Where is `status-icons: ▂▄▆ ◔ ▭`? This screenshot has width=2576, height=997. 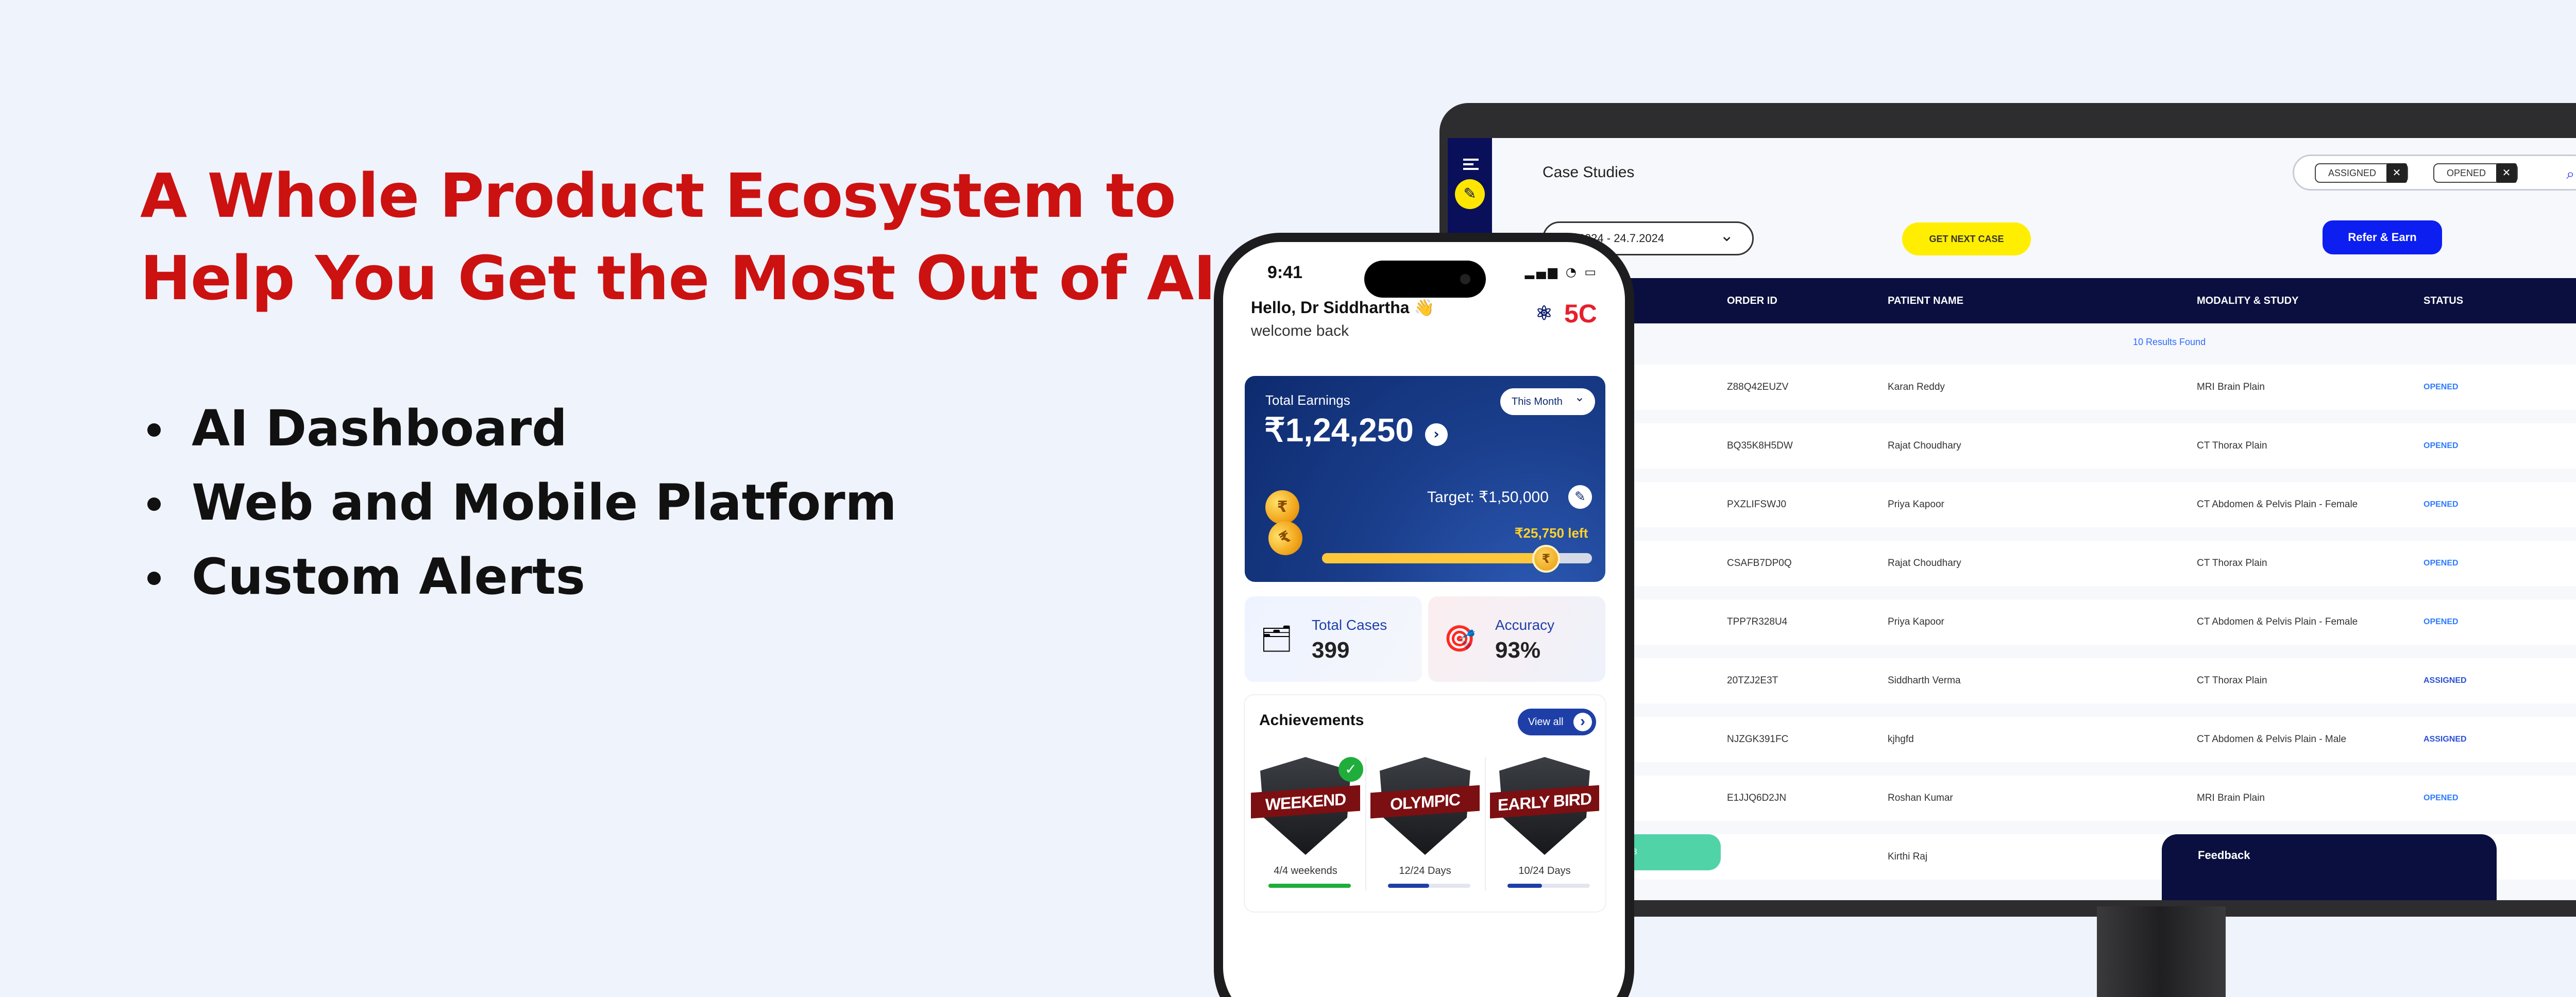 status-icons: ▂▄▆ ◔ ▭ is located at coordinates (1561, 272).